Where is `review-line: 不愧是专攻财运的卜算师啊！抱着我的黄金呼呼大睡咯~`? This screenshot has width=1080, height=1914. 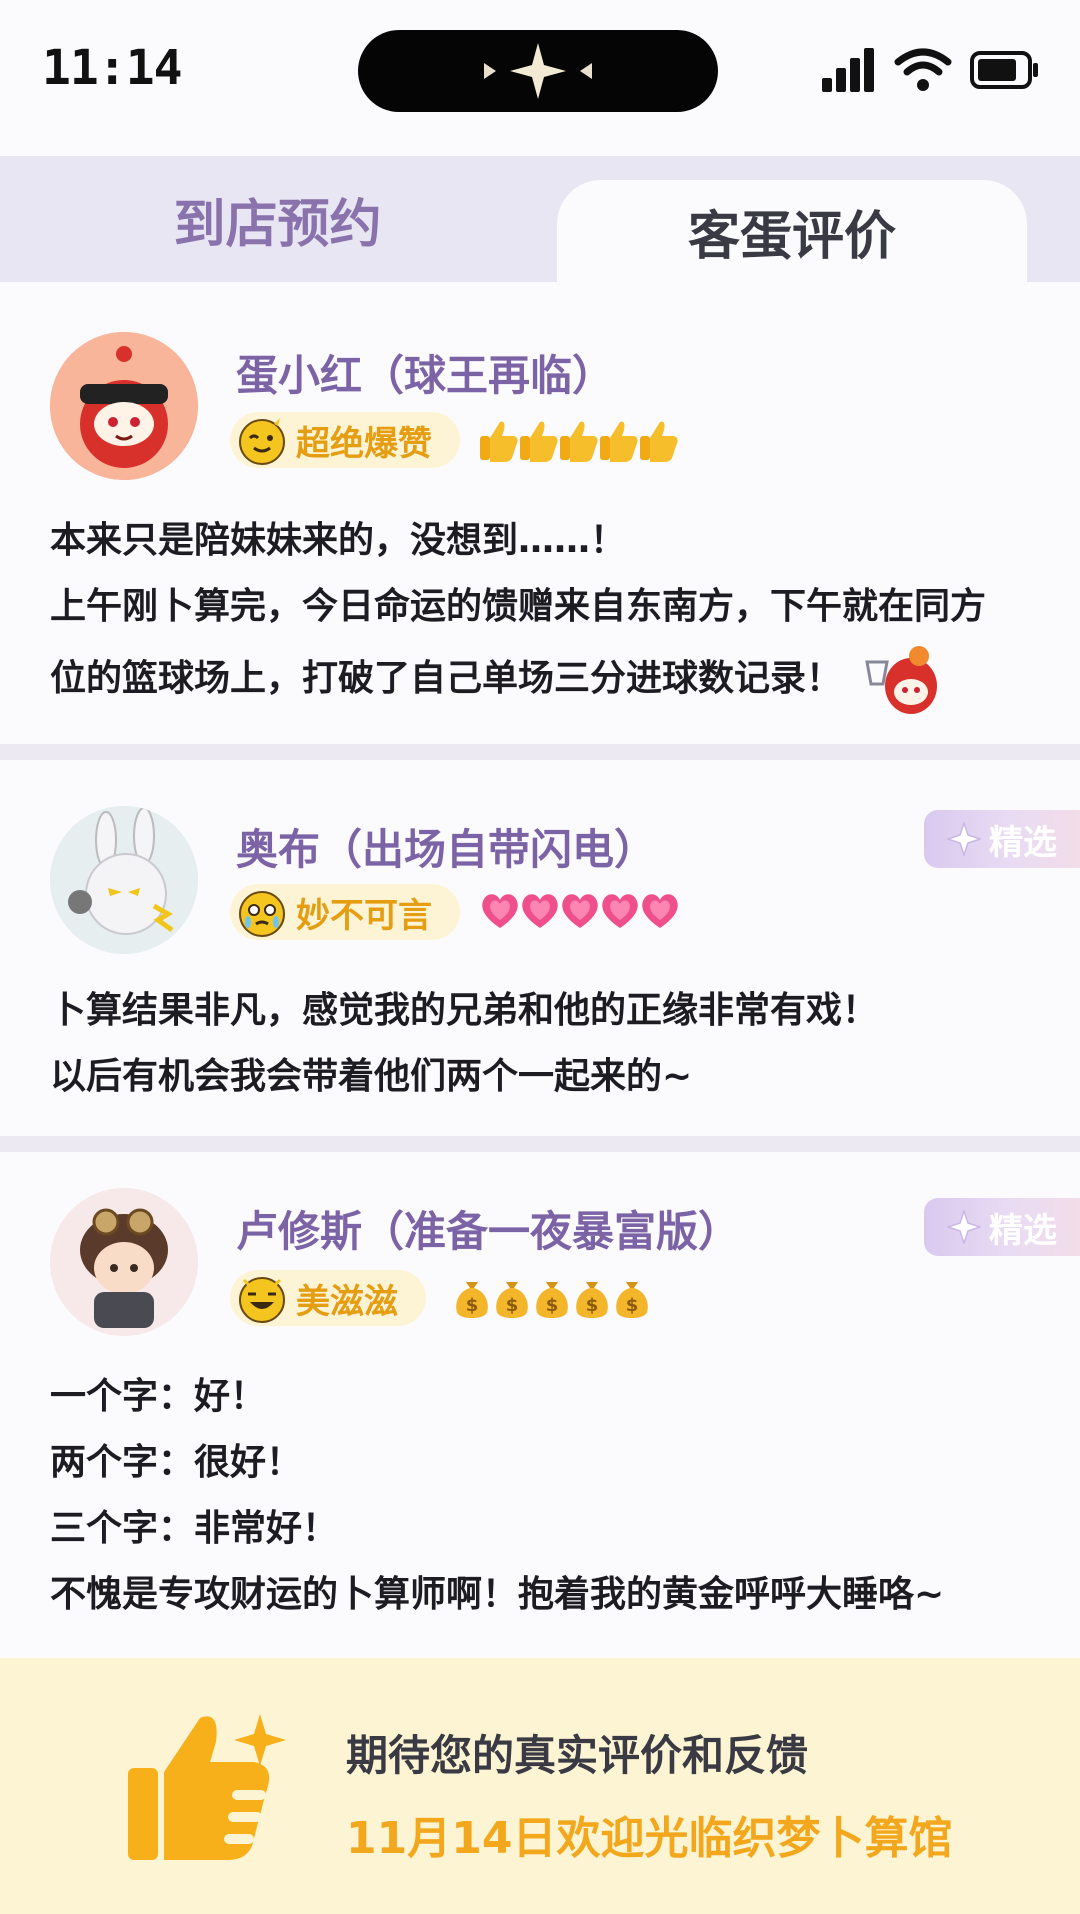 review-line: 不愧是专攻财运的卜算师啊！抱着我的黄金呼呼大睡咯~ is located at coordinates (497, 1594).